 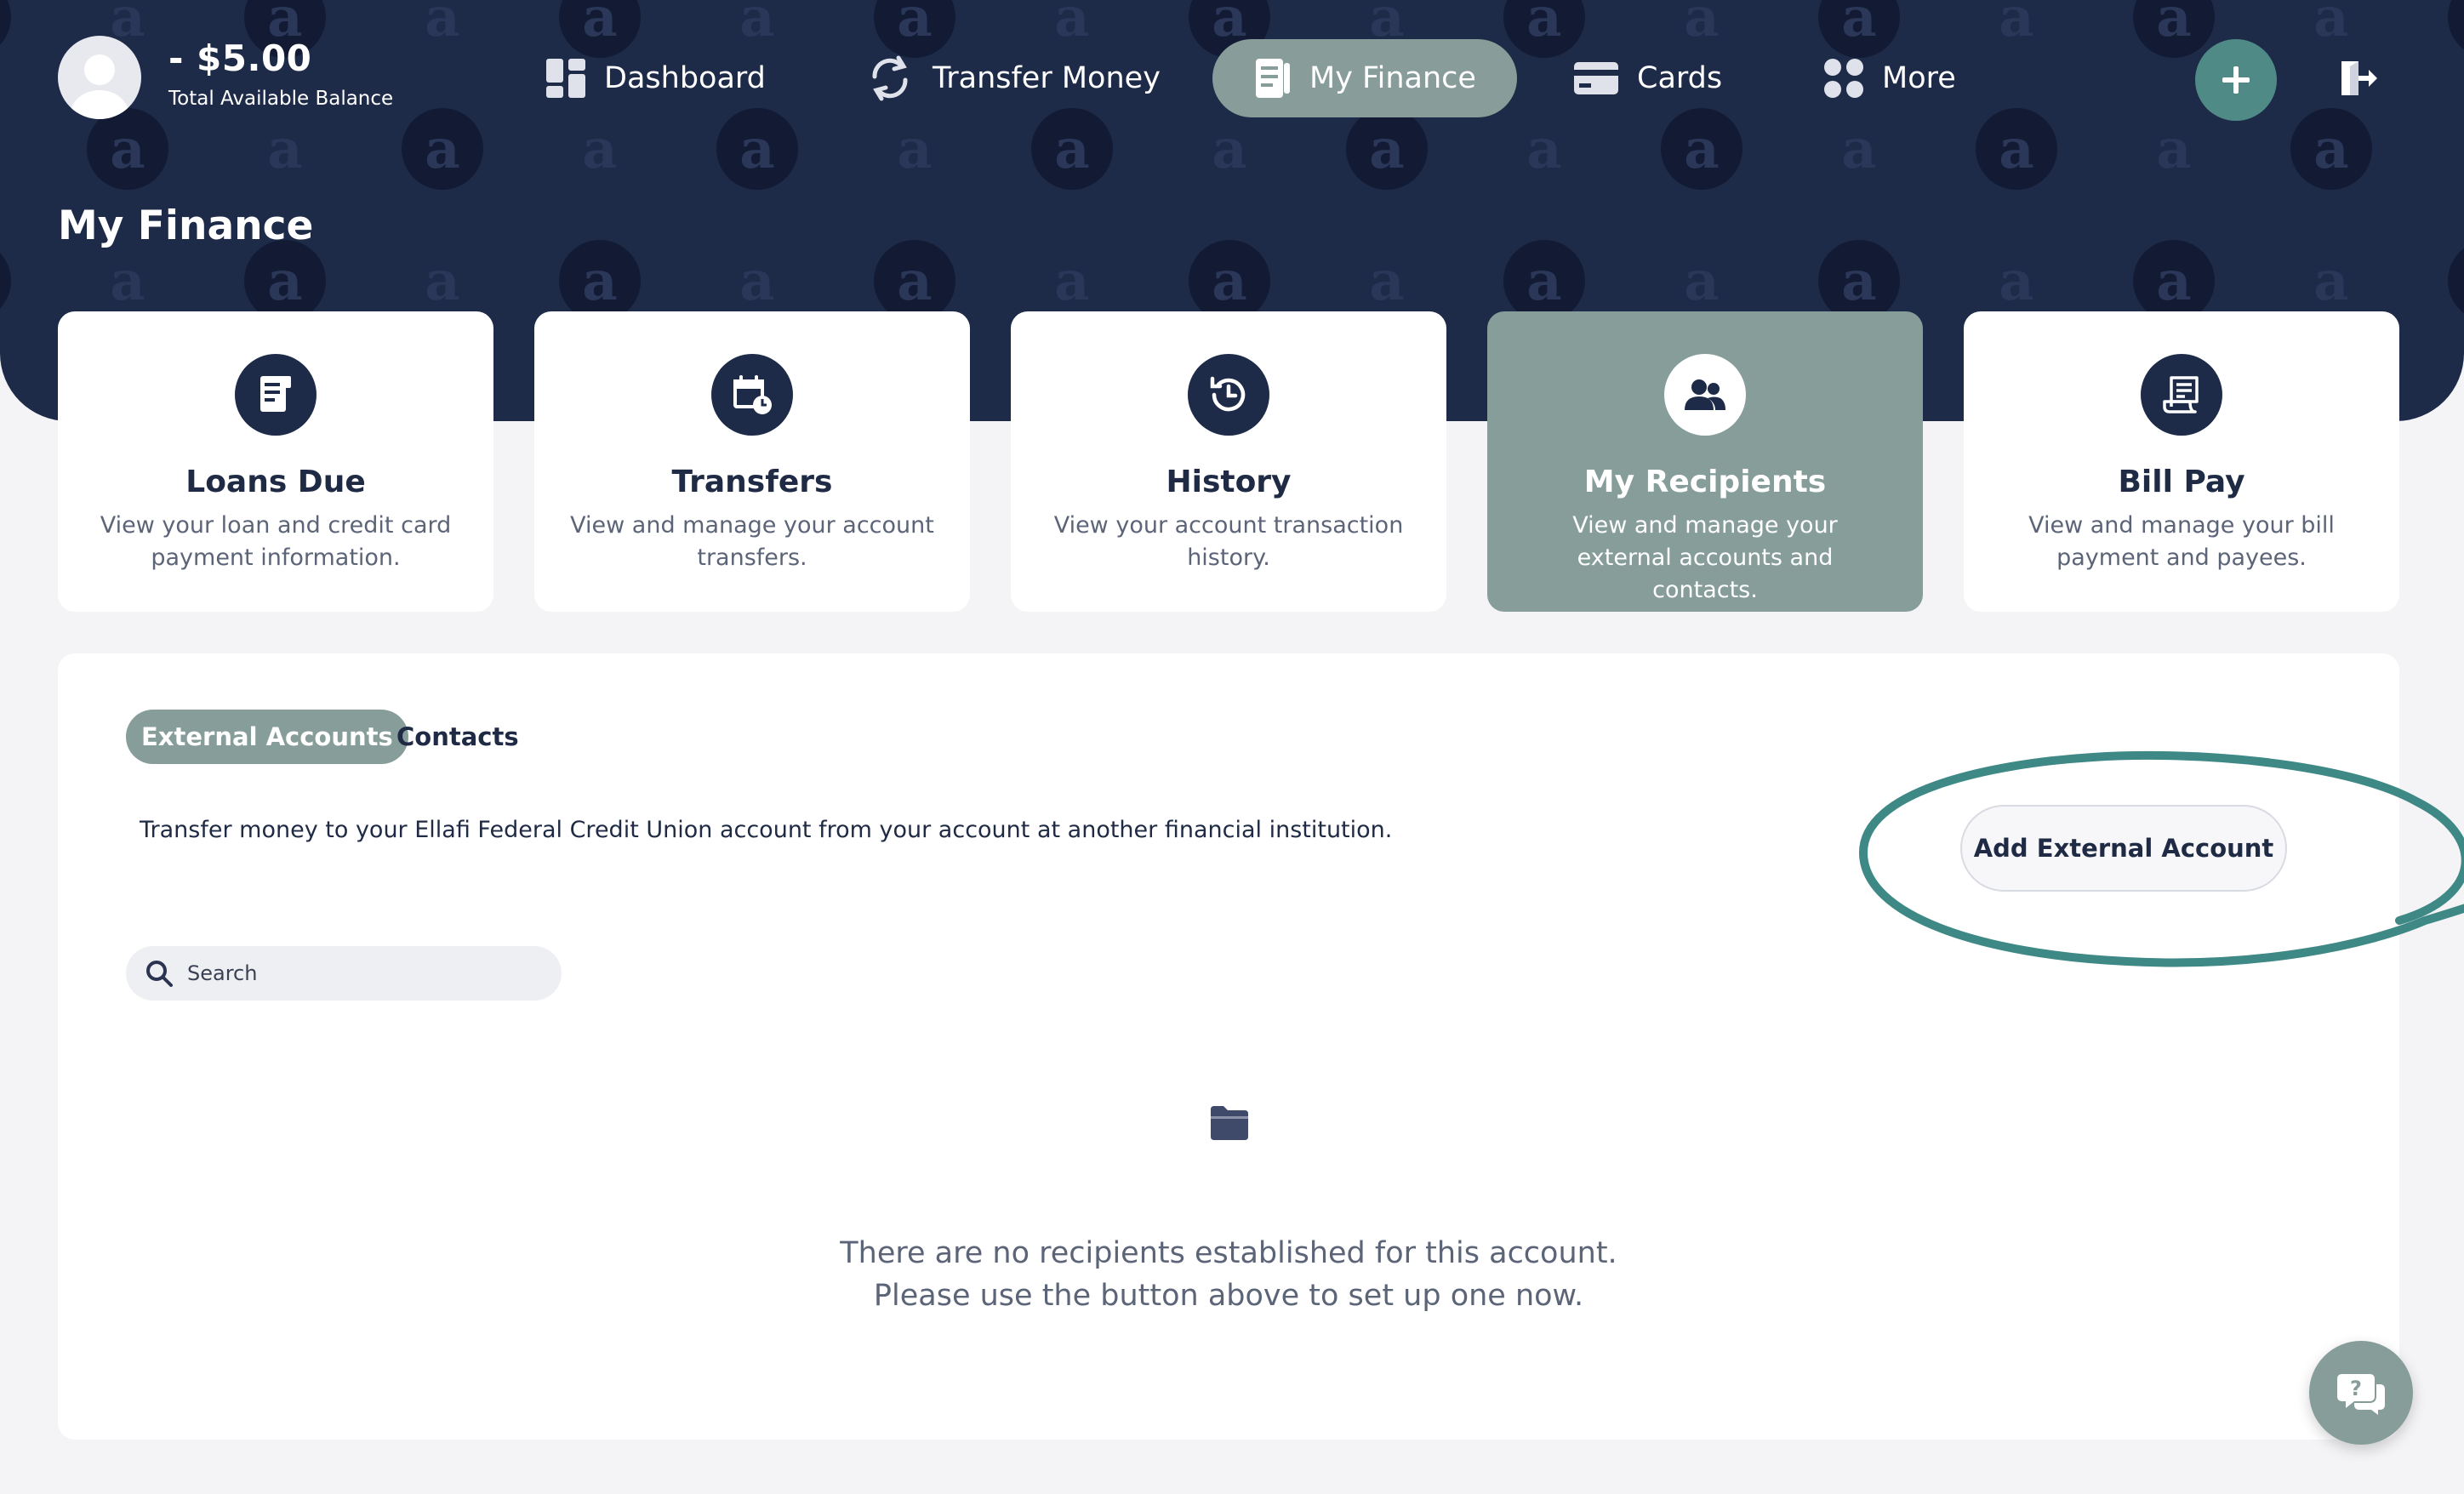 What do you see at coordinates (1392, 78) in the screenshot?
I see `nav-my-finance-label: My Finance` at bounding box center [1392, 78].